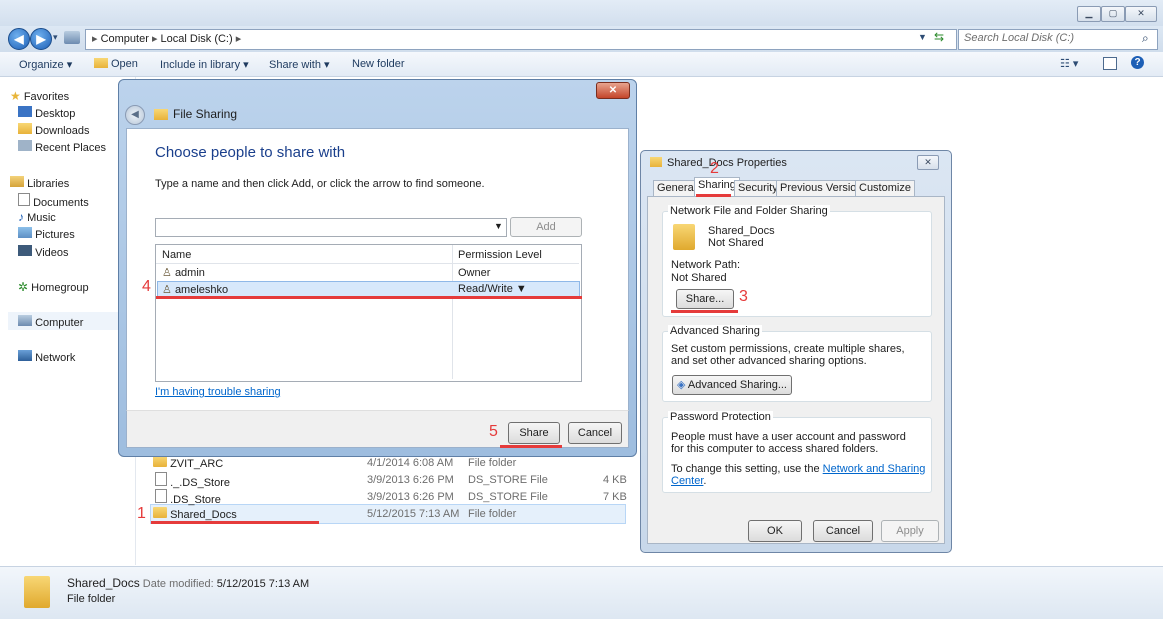 Image resolution: width=1163 pixels, height=619 pixels. Describe the element at coordinates (37, 217) in the screenshot. I see `nav-item-music: ♪ Music` at that location.